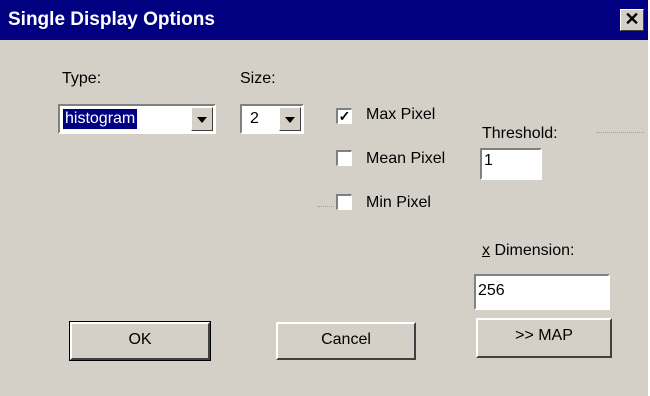 The height and width of the screenshot is (396, 650). Describe the element at coordinates (542, 292) in the screenshot. I see `x-dimension-input: 256` at that location.